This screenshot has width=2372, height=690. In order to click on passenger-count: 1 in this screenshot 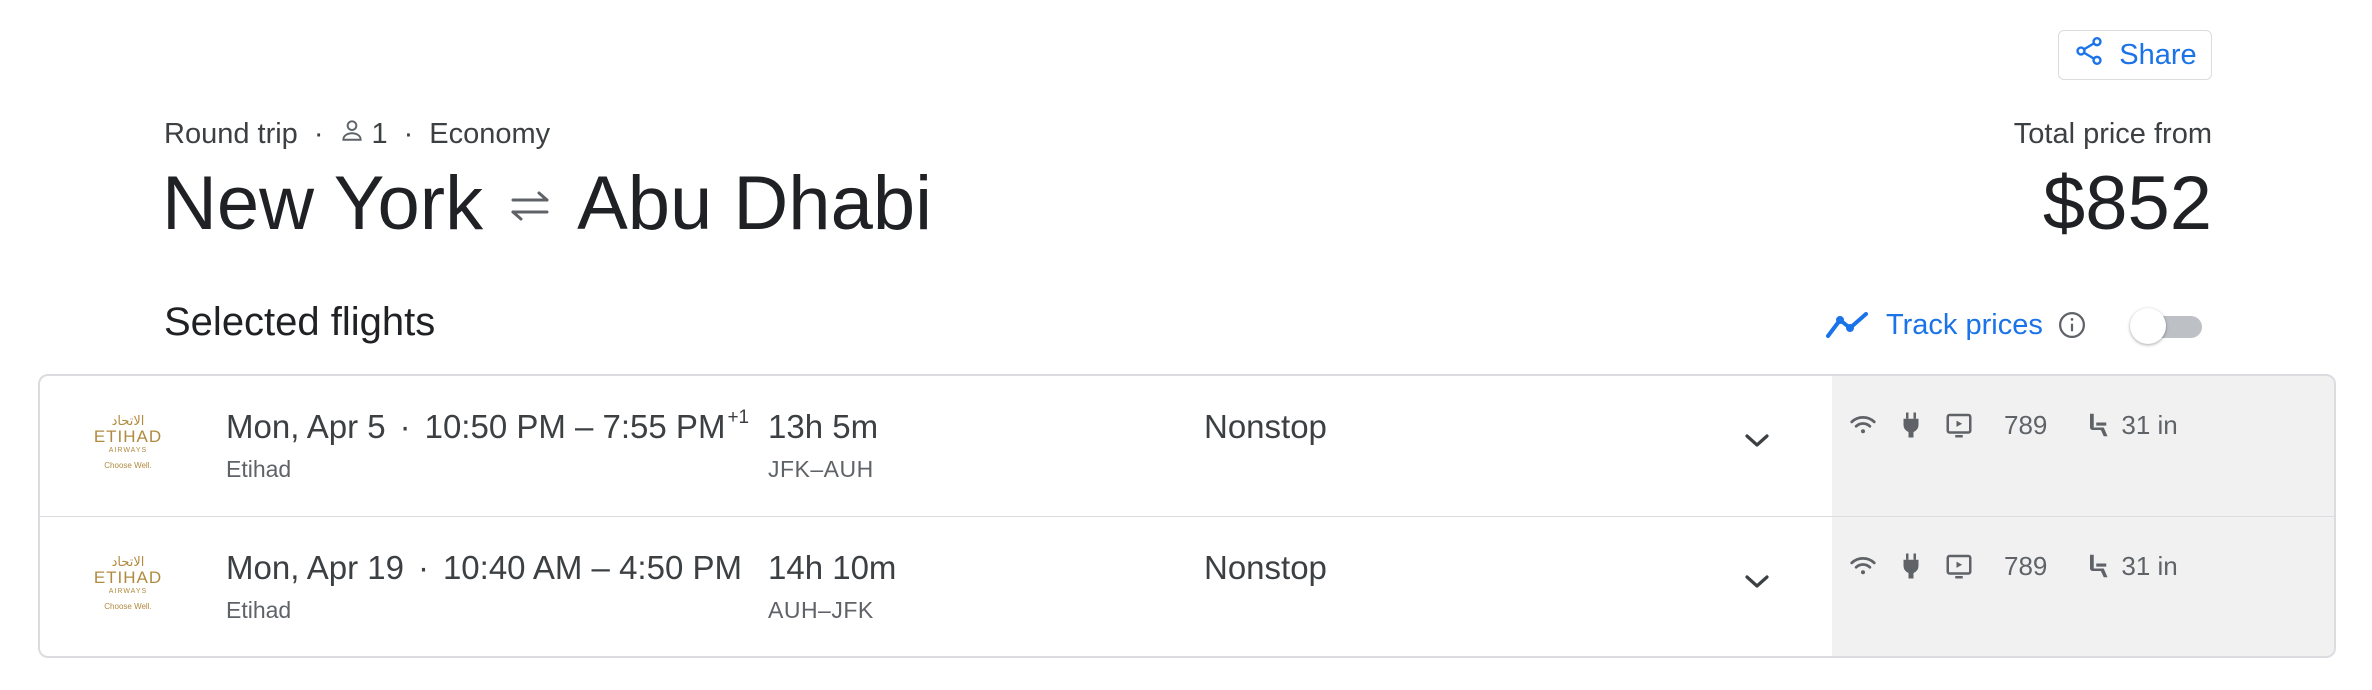, I will do `click(363, 134)`.